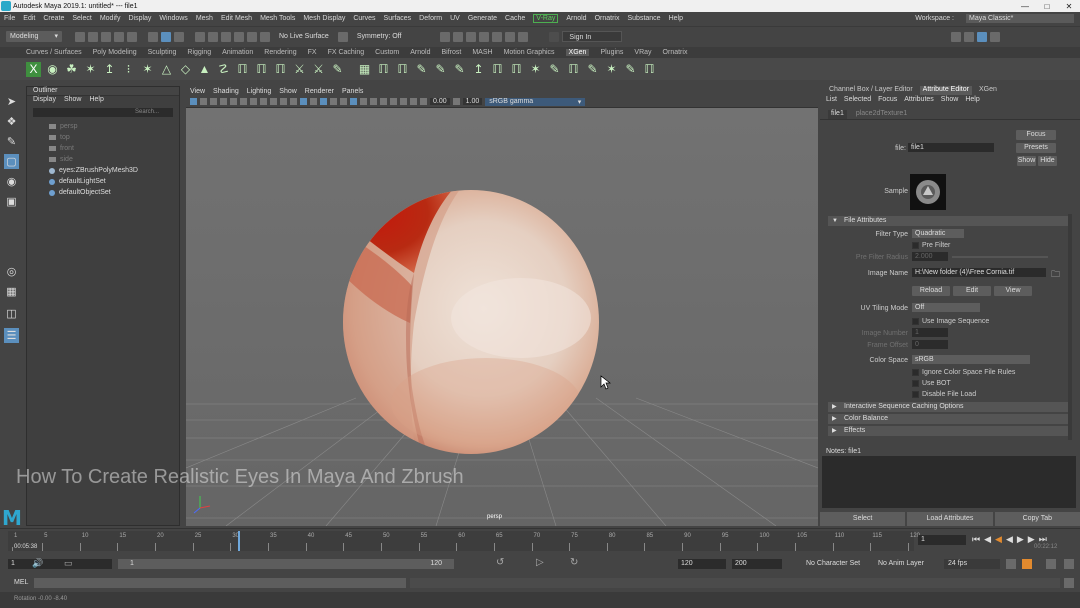 Image resolution: width=1080 pixels, height=608 pixels. I want to click on xray-active-icon, so click(413, 101).